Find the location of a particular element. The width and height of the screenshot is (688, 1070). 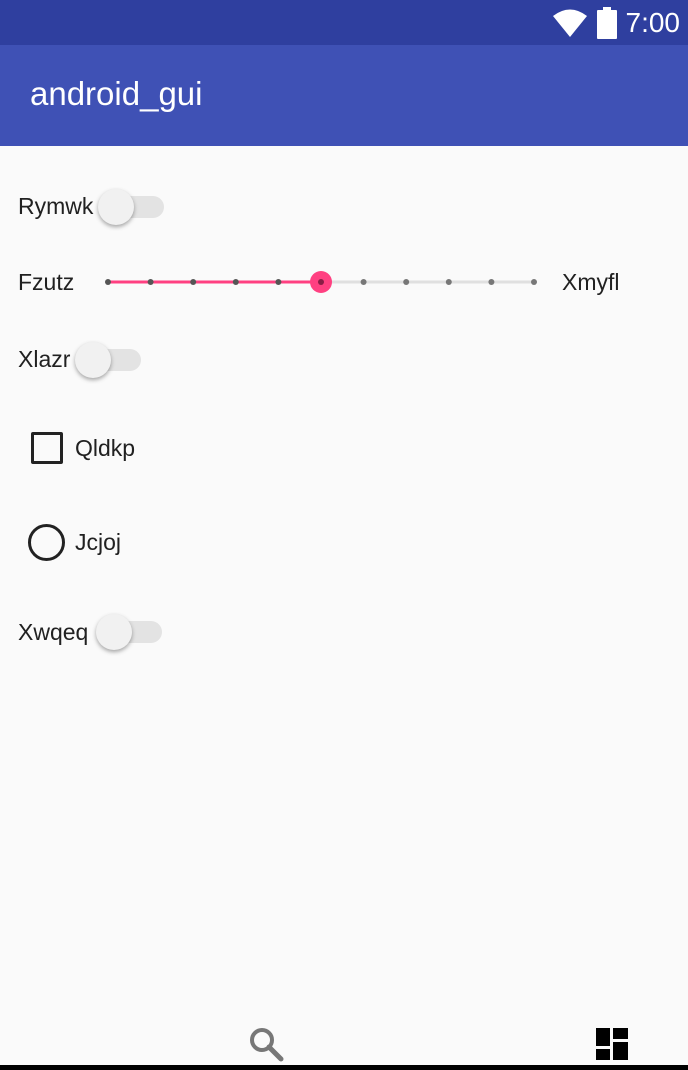

slider-end-label: Xmyfl is located at coordinates (591, 282).